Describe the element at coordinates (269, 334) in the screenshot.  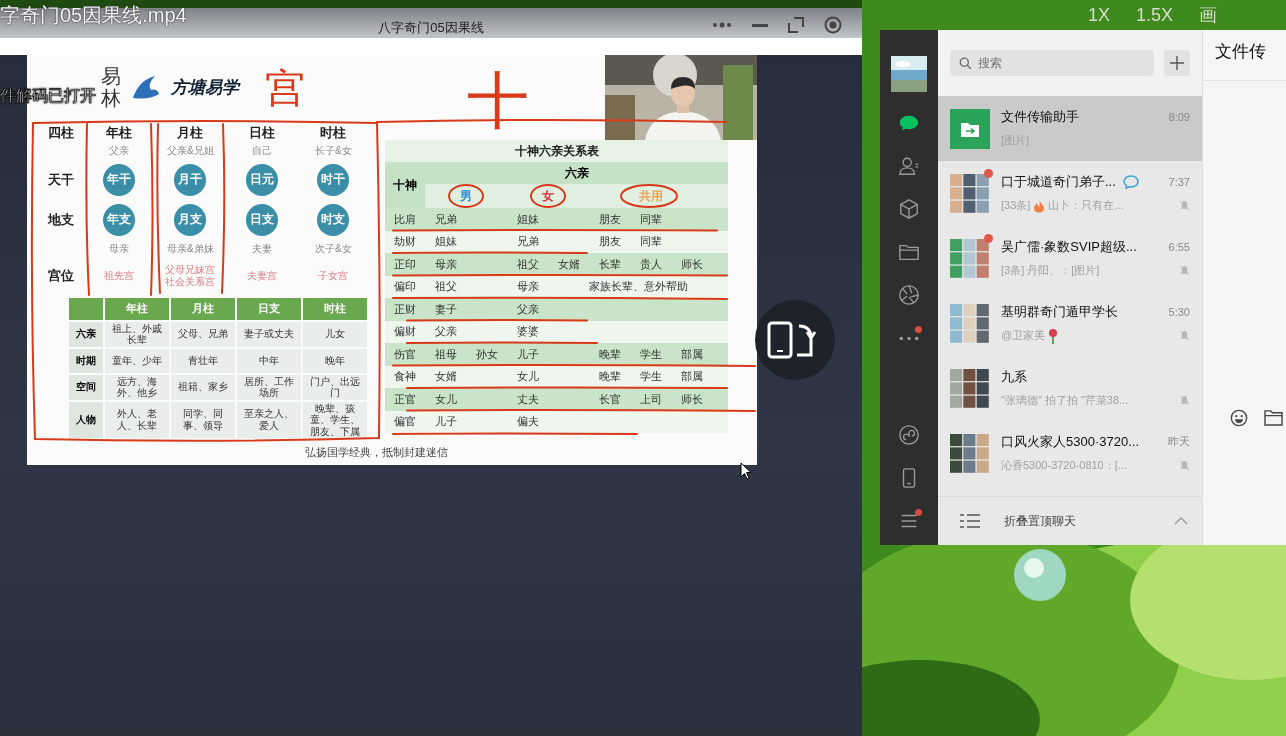
I see `table-cell: 妻子或丈夫` at that location.